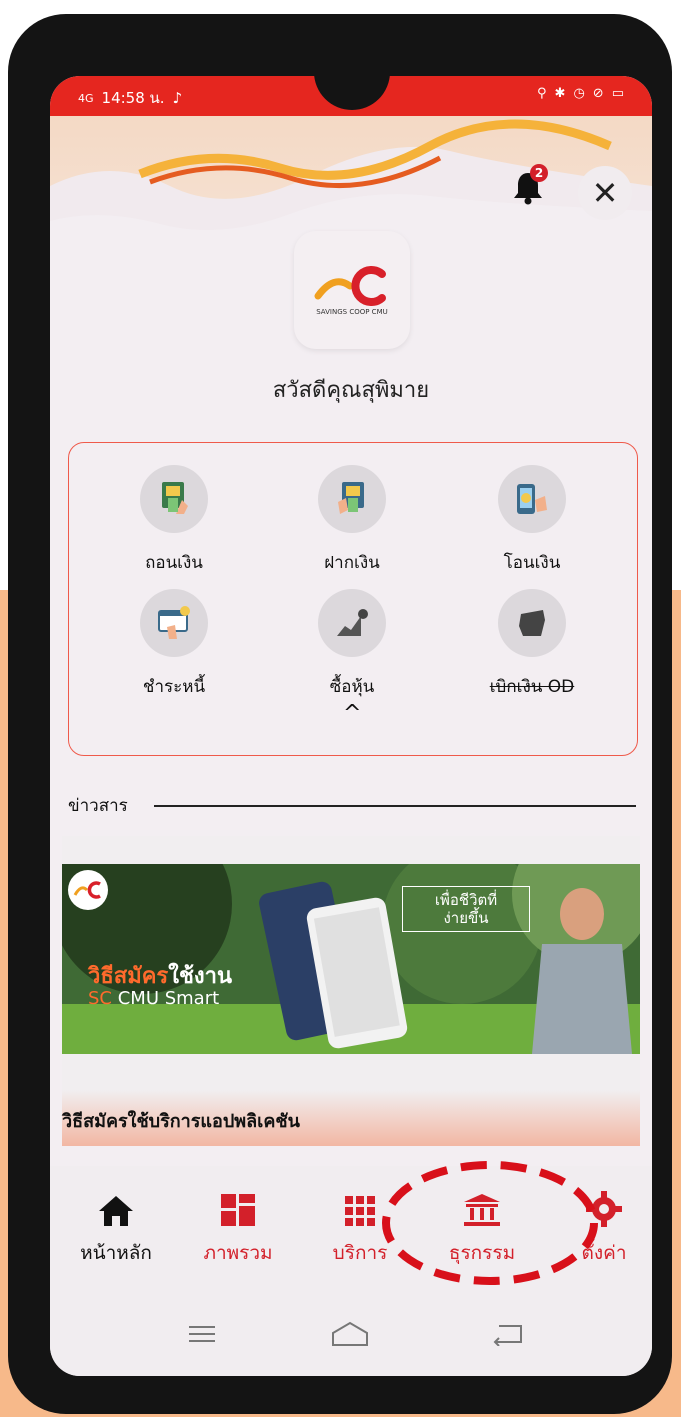  I want to click on section-divider, so click(395, 806).